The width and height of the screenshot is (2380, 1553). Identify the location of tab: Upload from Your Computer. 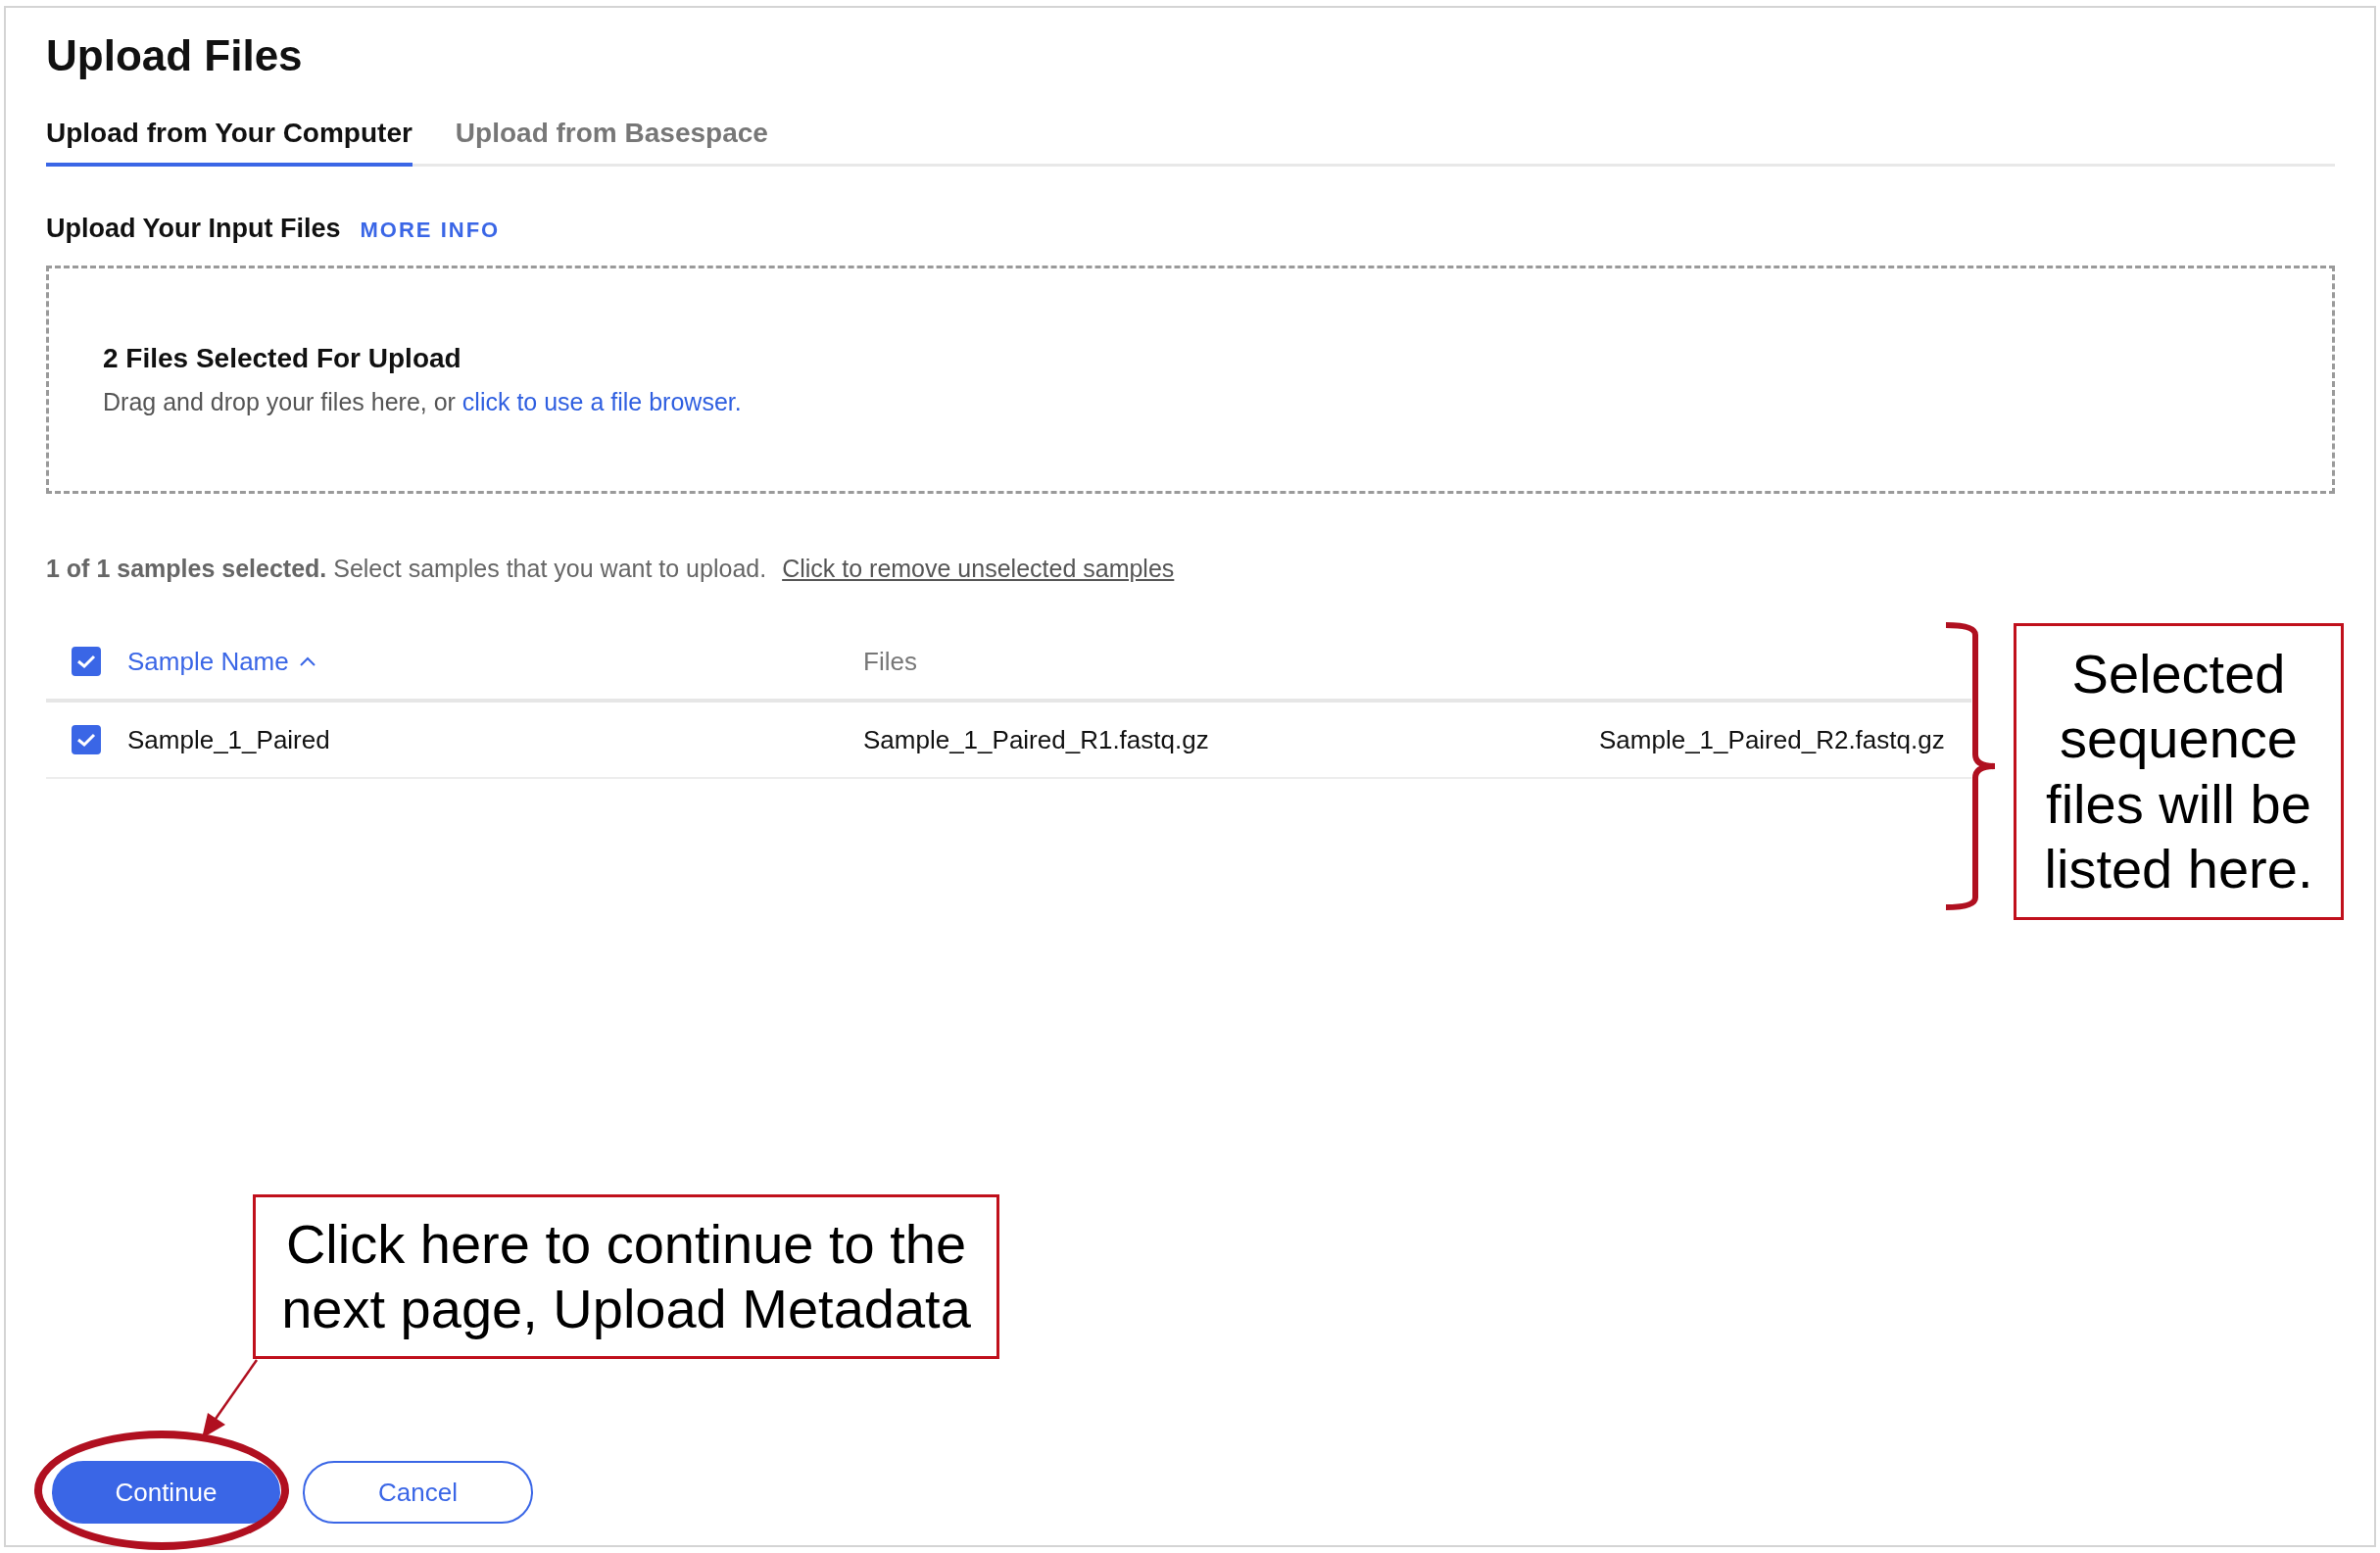
(229, 142).